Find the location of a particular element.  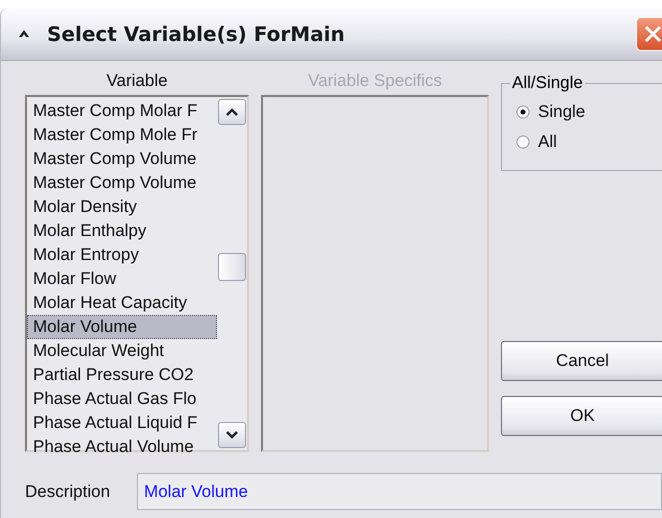

list-item: Molar Density is located at coordinates (122, 207).